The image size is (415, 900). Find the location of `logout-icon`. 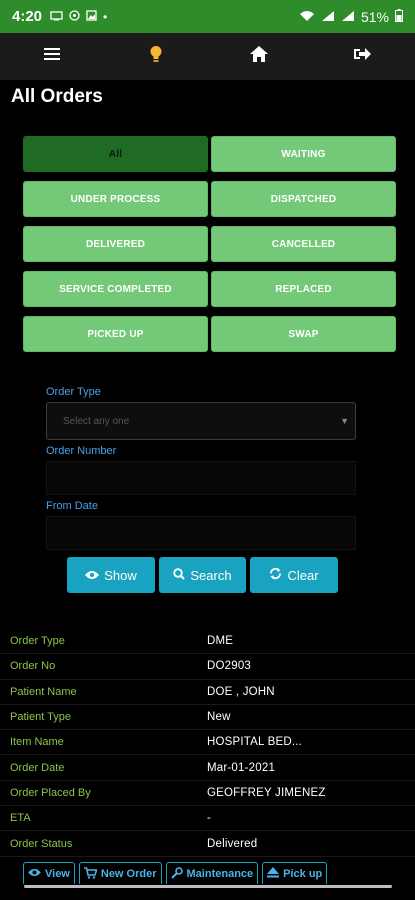

logout-icon is located at coordinates (363, 56).